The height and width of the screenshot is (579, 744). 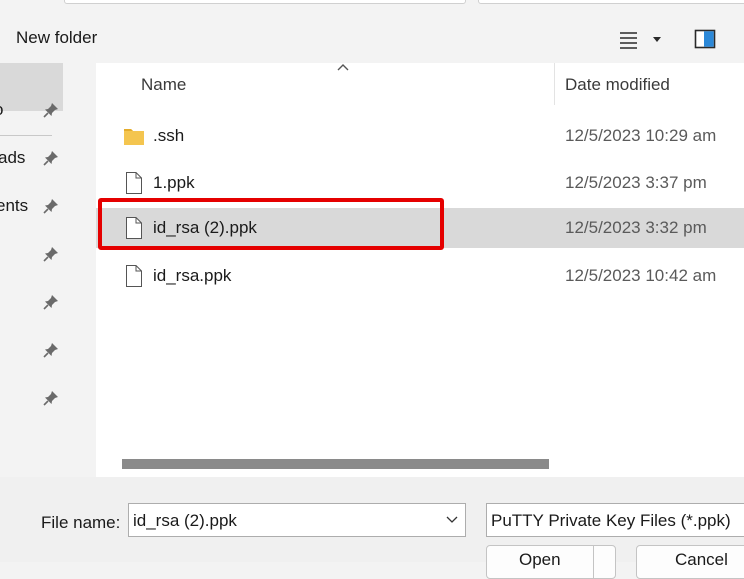 I want to click on chevron-down-icon, so click(x=452, y=520).